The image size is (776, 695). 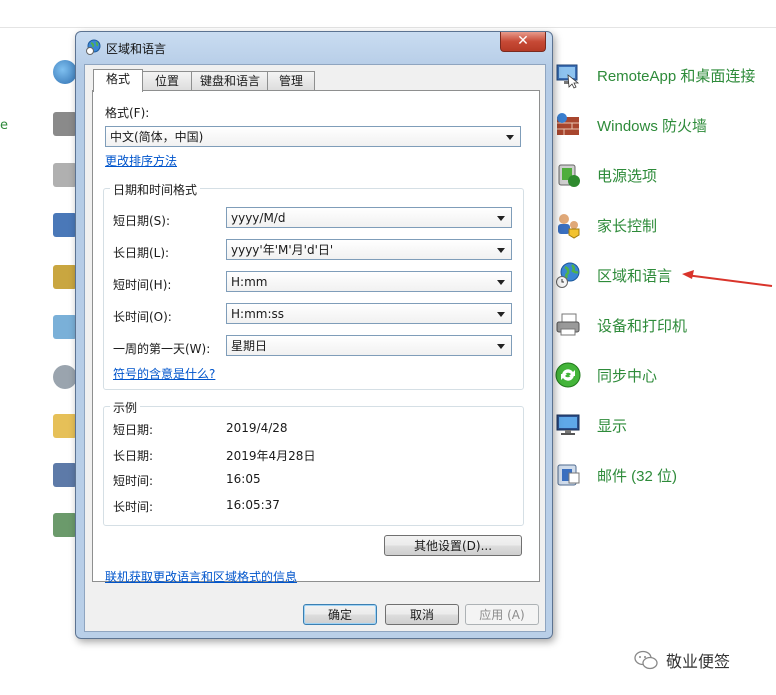 I want to click on format-select-value: 中文(简体，中国), so click(x=157, y=137).